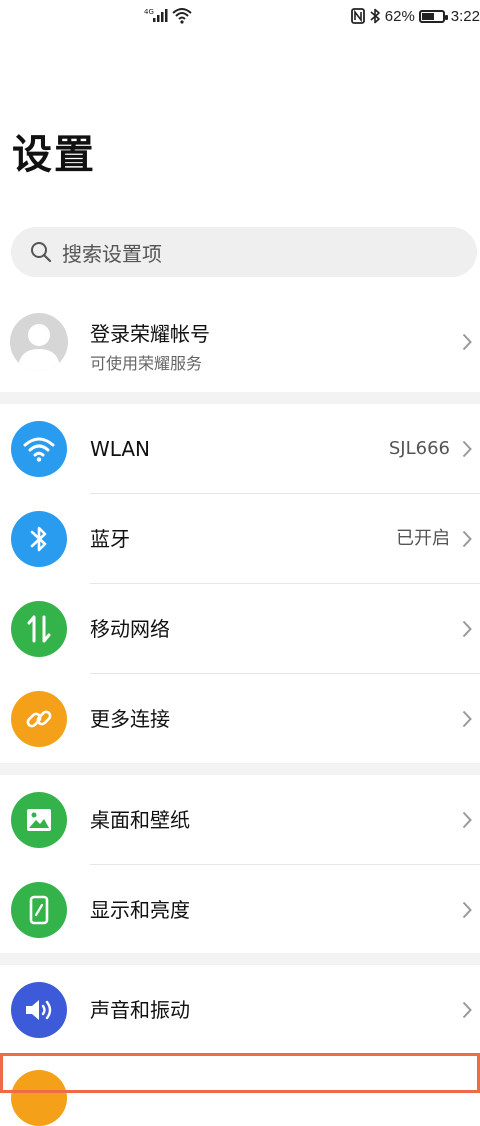 This screenshot has width=480, height=1126. Describe the element at coordinates (39, 1010) in the screenshot. I see `sound-icon` at that location.